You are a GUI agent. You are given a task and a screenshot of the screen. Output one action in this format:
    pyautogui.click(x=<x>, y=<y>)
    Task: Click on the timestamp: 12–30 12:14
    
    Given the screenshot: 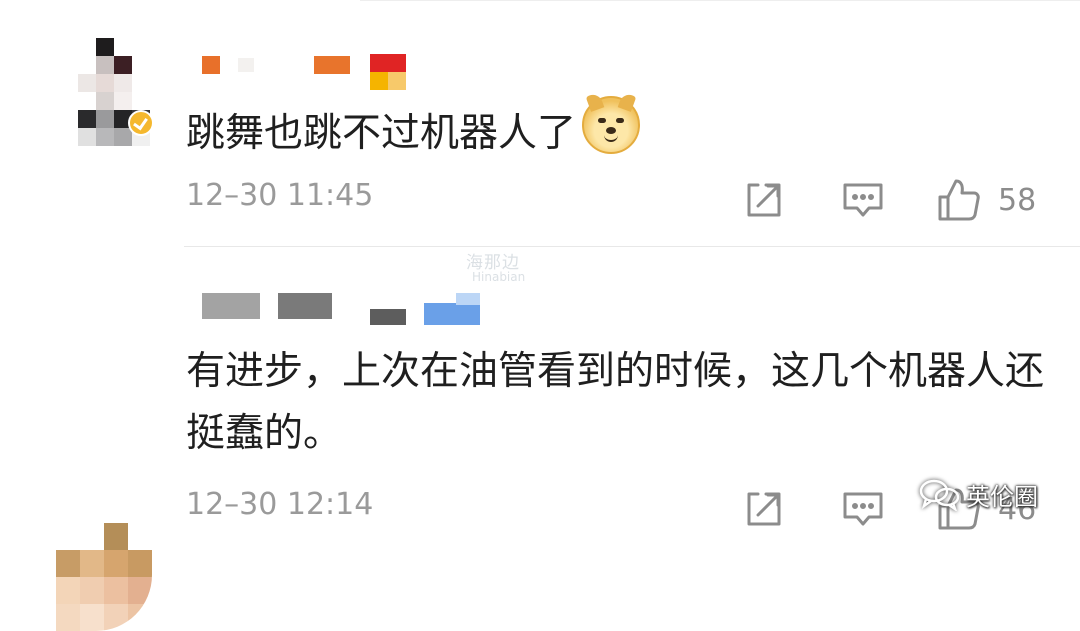 What is the action you would take?
    pyautogui.click(x=280, y=504)
    